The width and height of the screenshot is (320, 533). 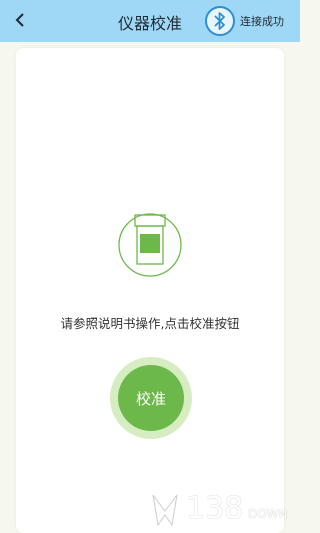 What do you see at coordinates (150, 21) in the screenshot?
I see `top-bar: 仪器校准 连接成功` at bounding box center [150, 21].